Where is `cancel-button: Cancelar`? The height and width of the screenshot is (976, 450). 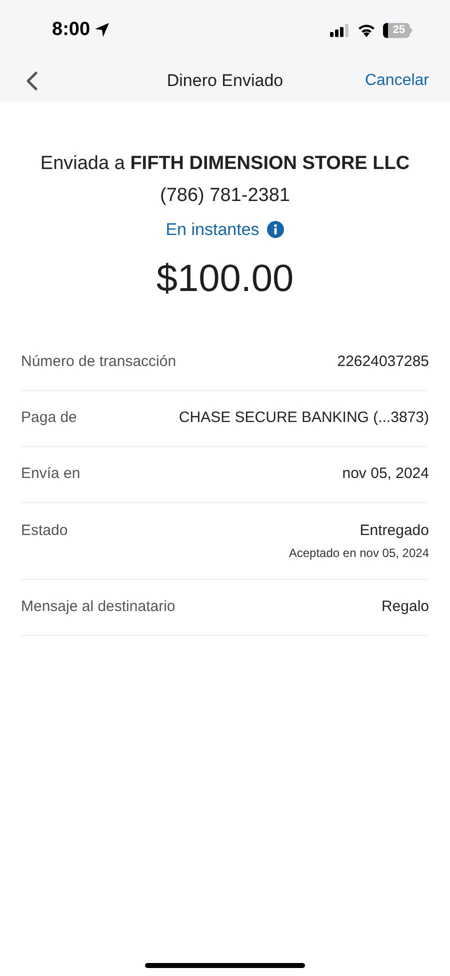
cancel-button: Cancelar is located at coordinates (397, 81).